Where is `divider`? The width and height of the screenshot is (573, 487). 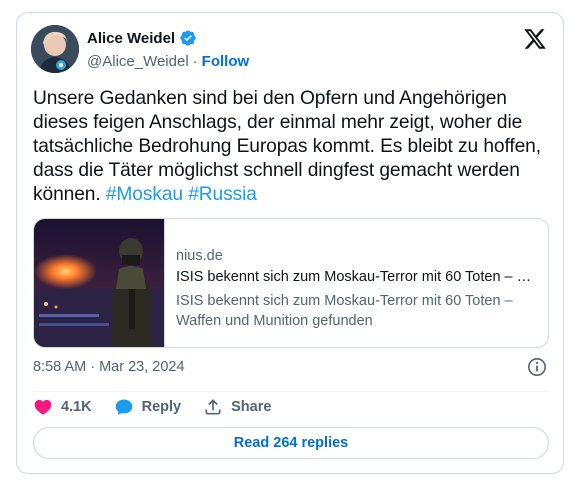
divider is located at coordinates (291, 391).